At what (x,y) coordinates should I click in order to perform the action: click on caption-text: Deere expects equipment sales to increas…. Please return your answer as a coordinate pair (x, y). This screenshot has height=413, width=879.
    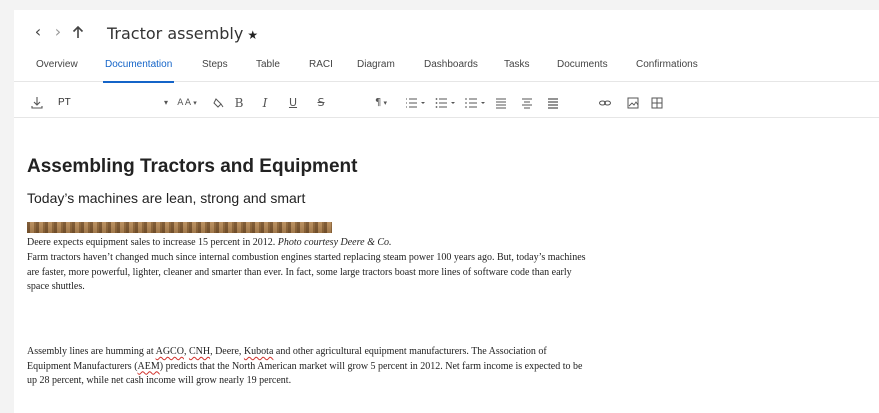
    Looking at the image, I should click on (152, 242).